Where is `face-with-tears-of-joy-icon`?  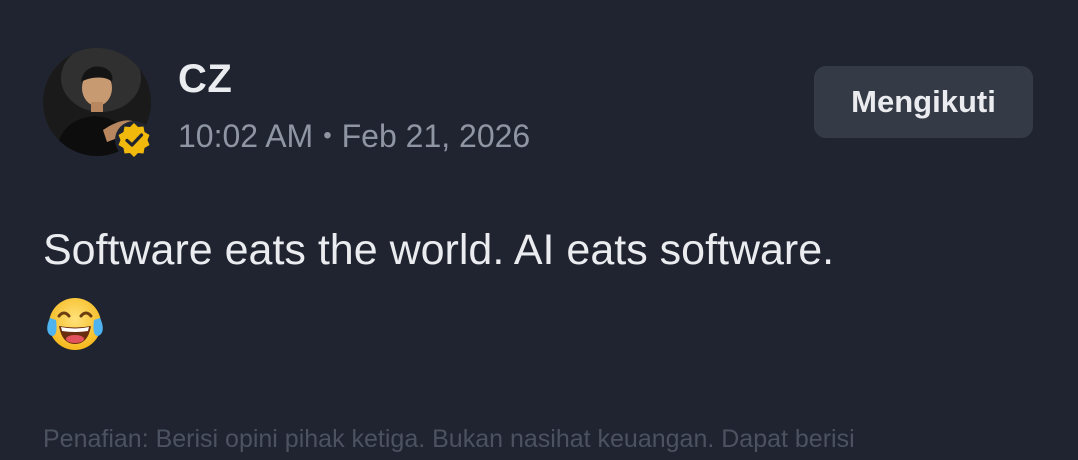 face-with-tears-of-joy-icon is located at coordinates (75, 324).